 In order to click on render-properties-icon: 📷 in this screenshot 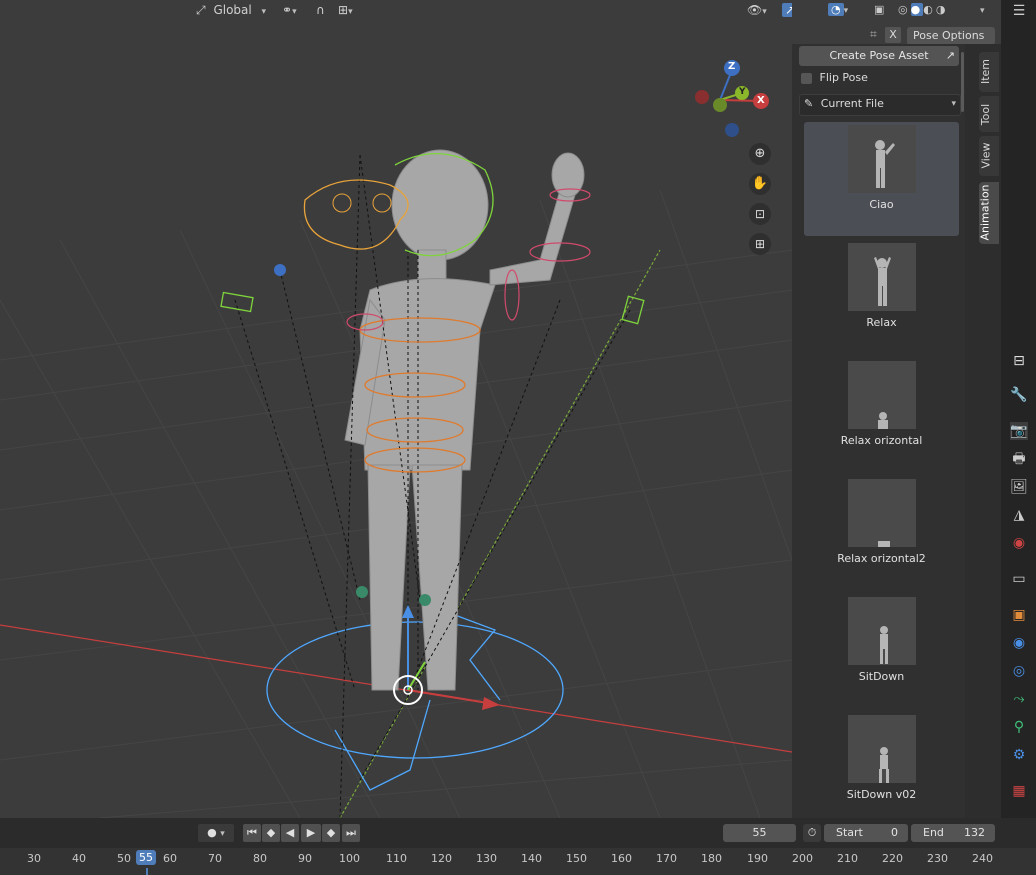, I will do `click(1019, 431)`.